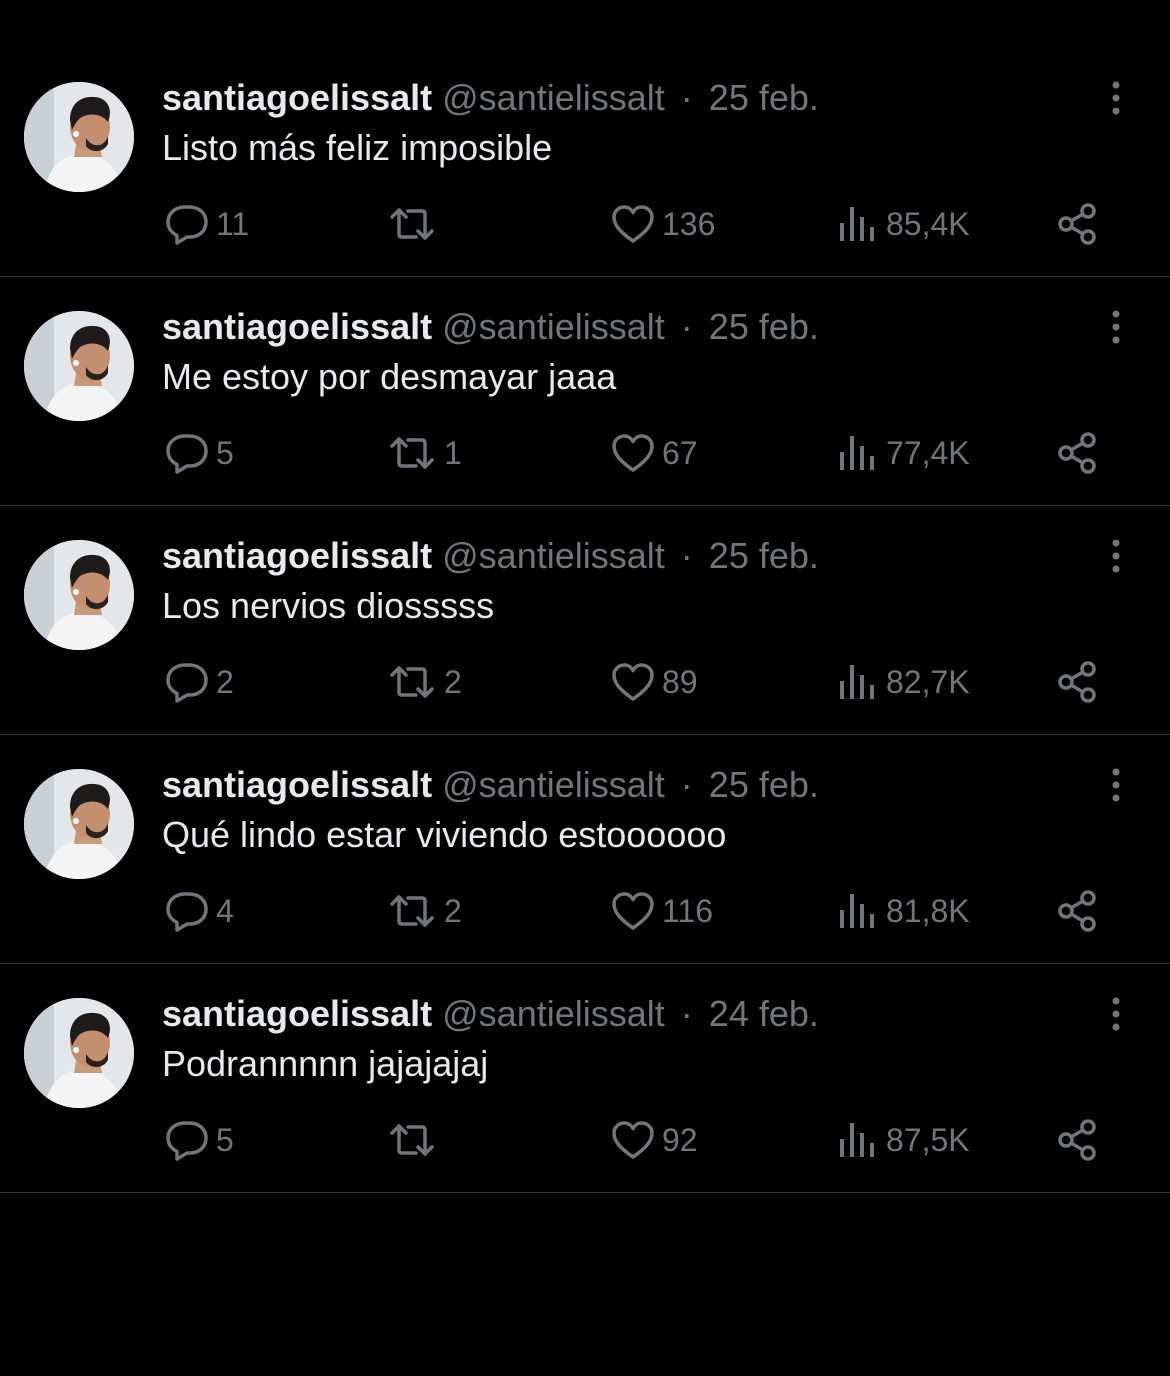 The height and width of the screenshot is (1376, 1170). I want to click on reply-button: 4, so click(199, 911).